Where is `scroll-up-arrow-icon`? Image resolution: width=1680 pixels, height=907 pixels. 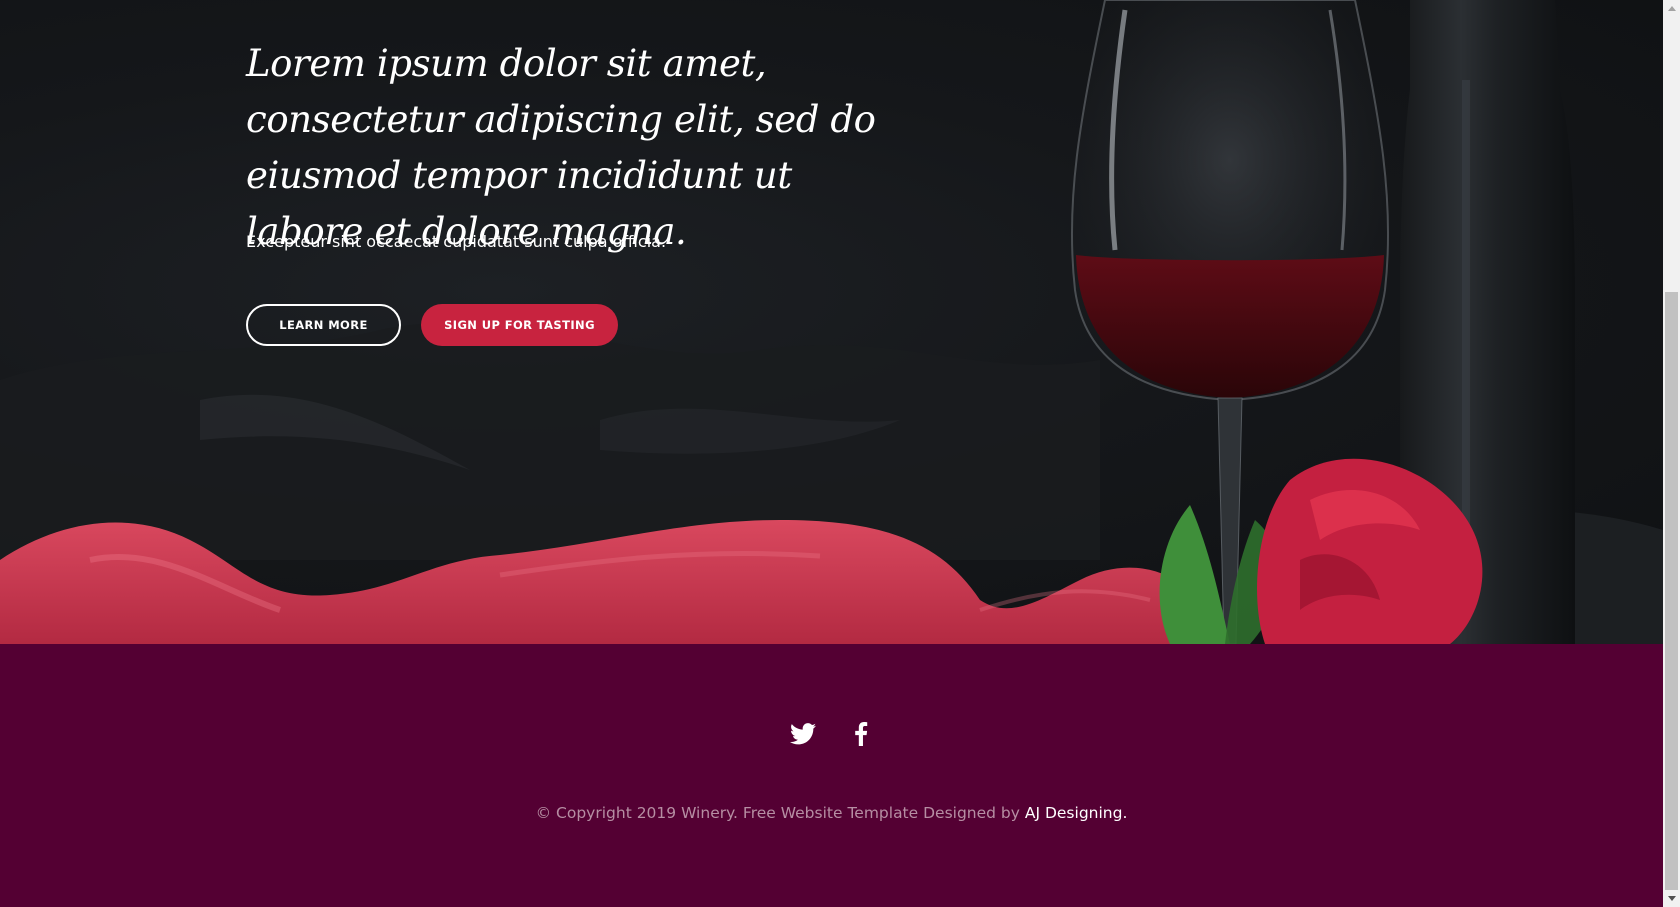 scroll-up-arrow-icon is located at coordinates (1671, 8).